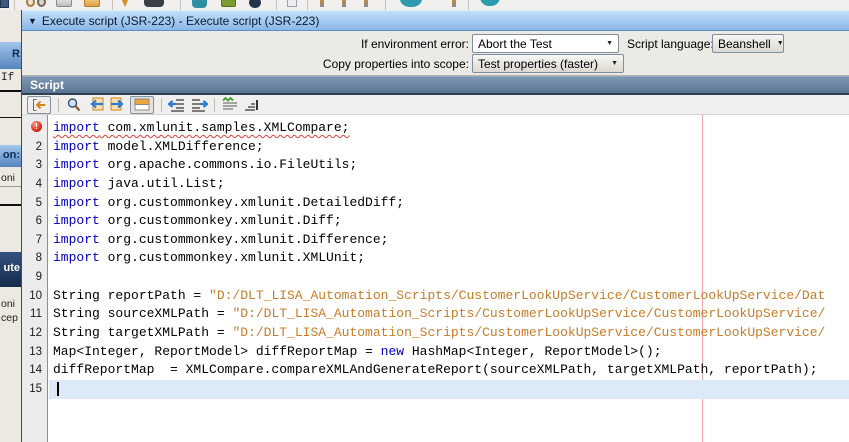 This screenshot has height=442, width=849. Describe the element at coordinates (10, 179) in the screenshot. I see `cropped-label-oni: oni` at that location.